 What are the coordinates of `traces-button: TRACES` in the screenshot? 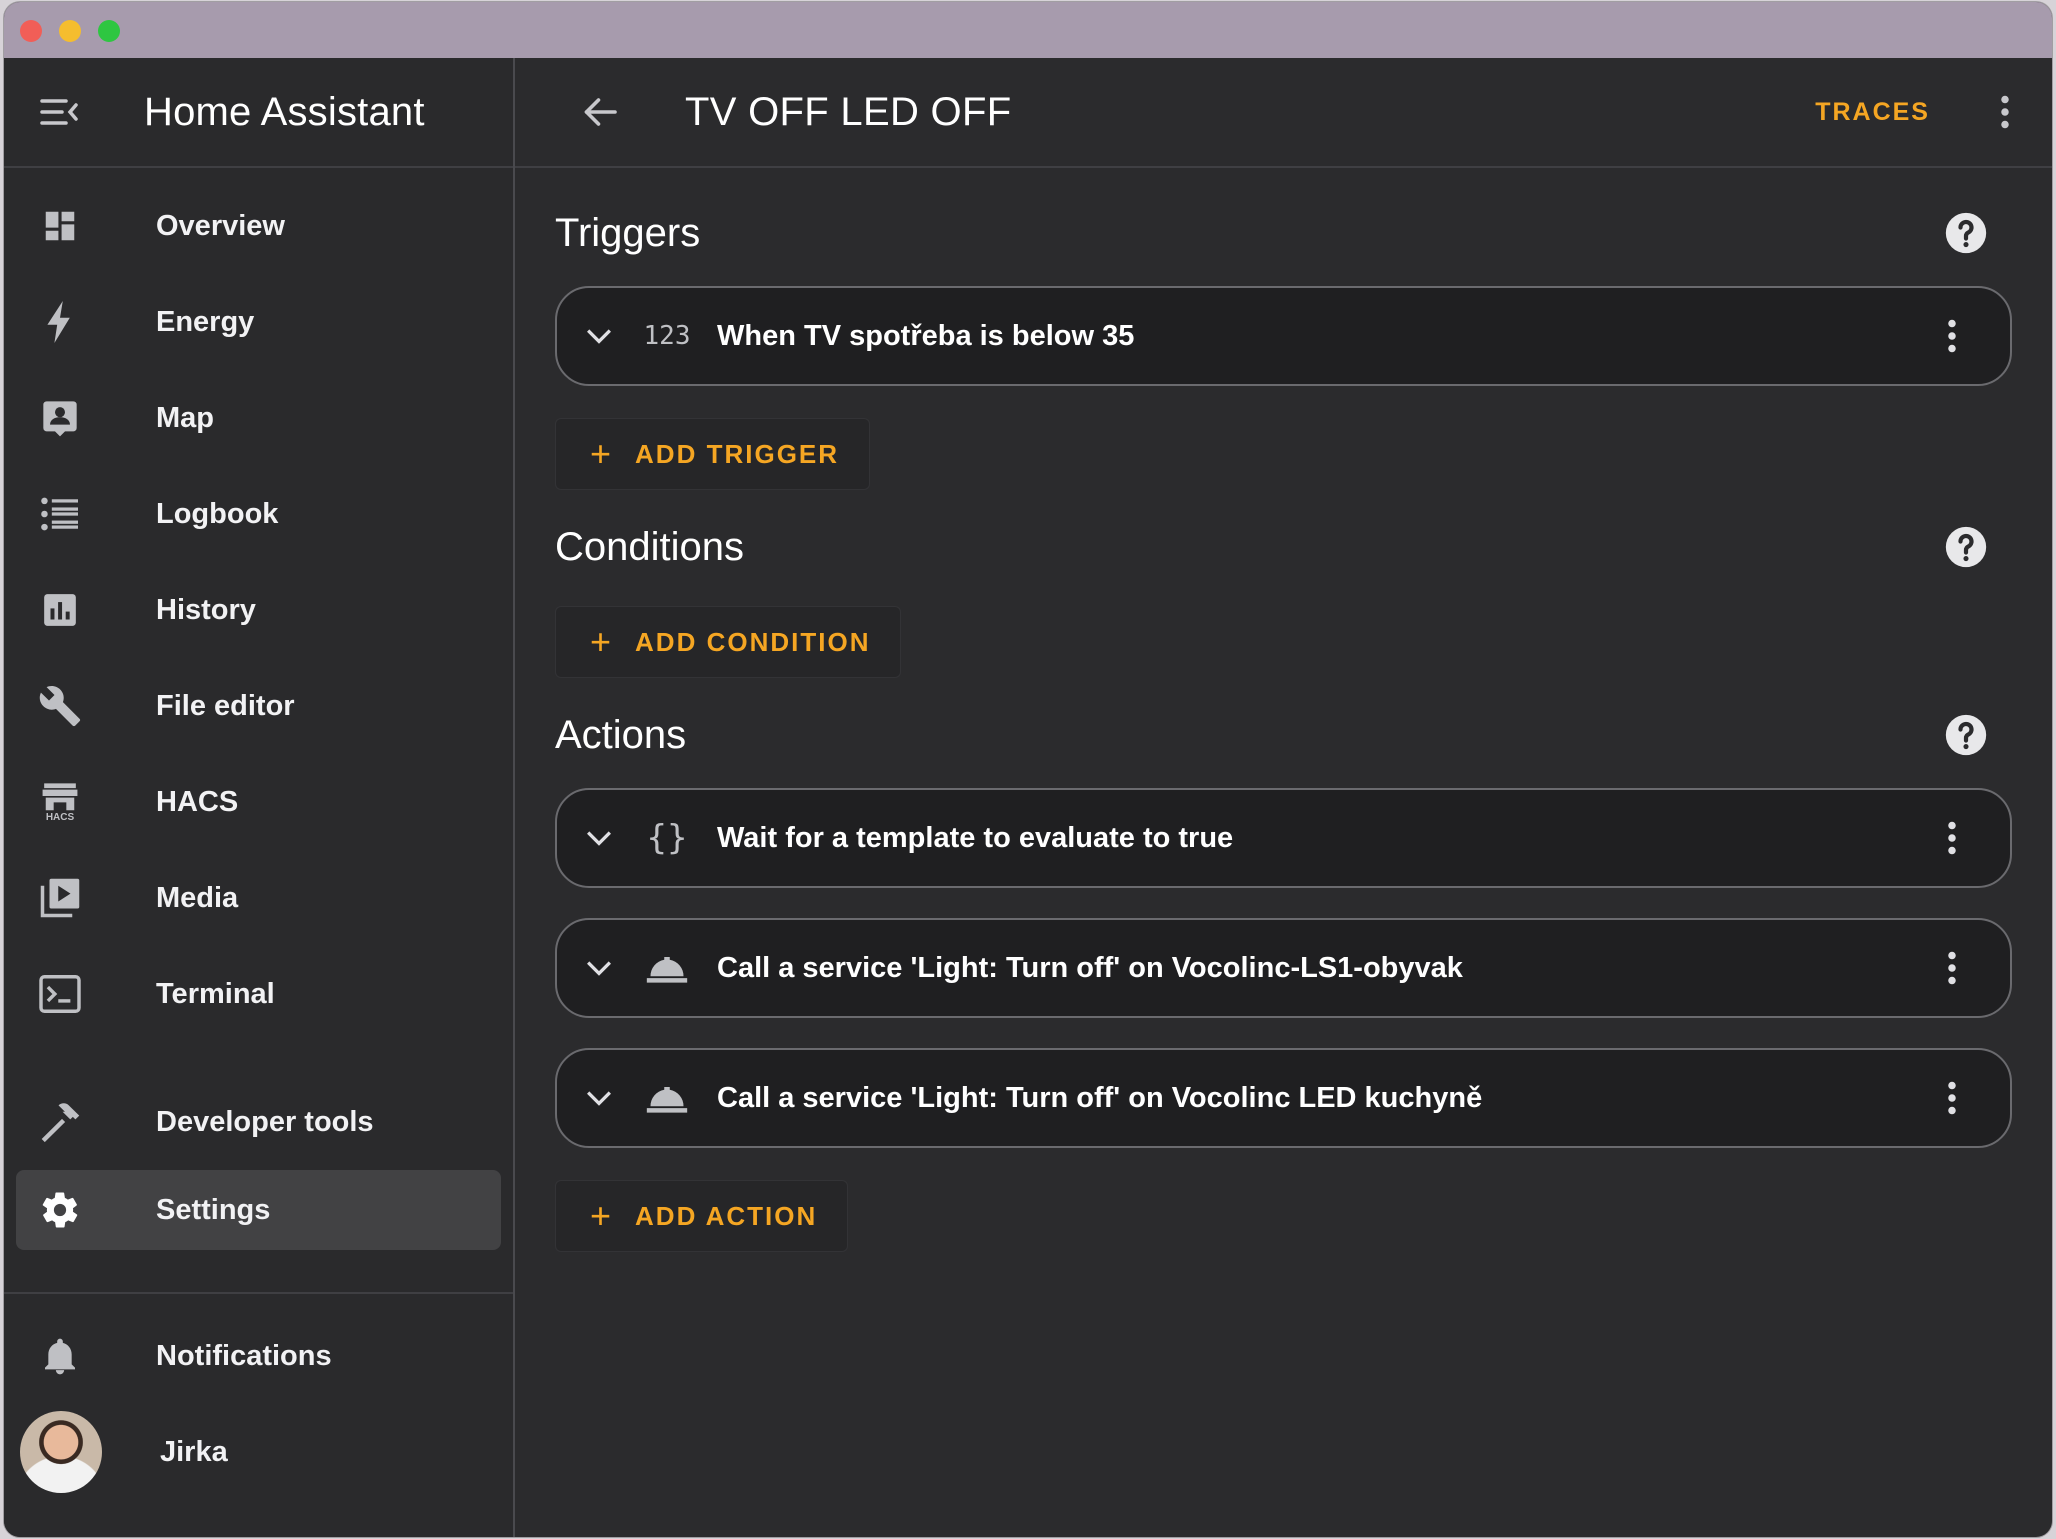 It's located at (1872, 112).